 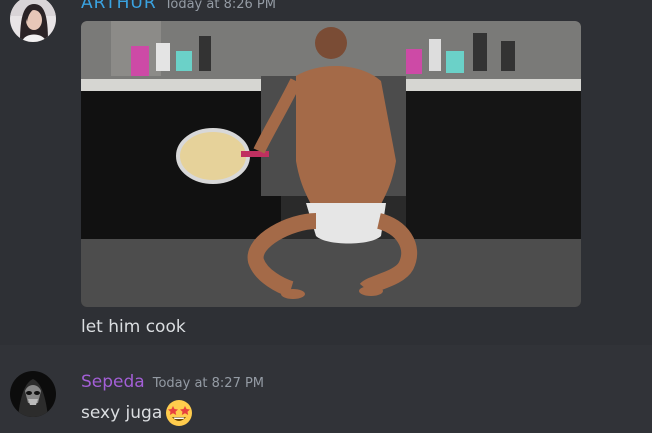 What do you see at coordinates (113, 382) in the screenshot?
I see `username: Sepeda` at bounding box center [113, 382].